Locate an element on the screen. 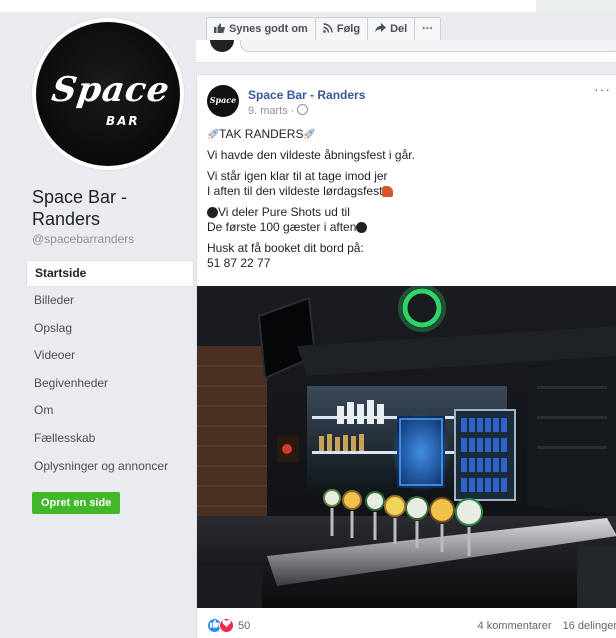  nav-item-videoer: Videoer is located at coordinates (110, 356).